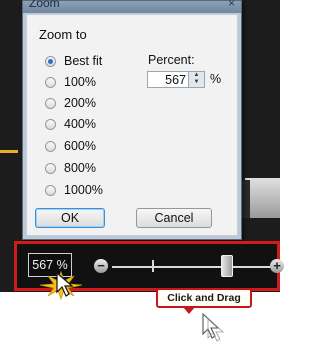  What do you see at coordinates (168, 79) in the screenshot?
I see `percent-input` at bounding box center [168, 79].